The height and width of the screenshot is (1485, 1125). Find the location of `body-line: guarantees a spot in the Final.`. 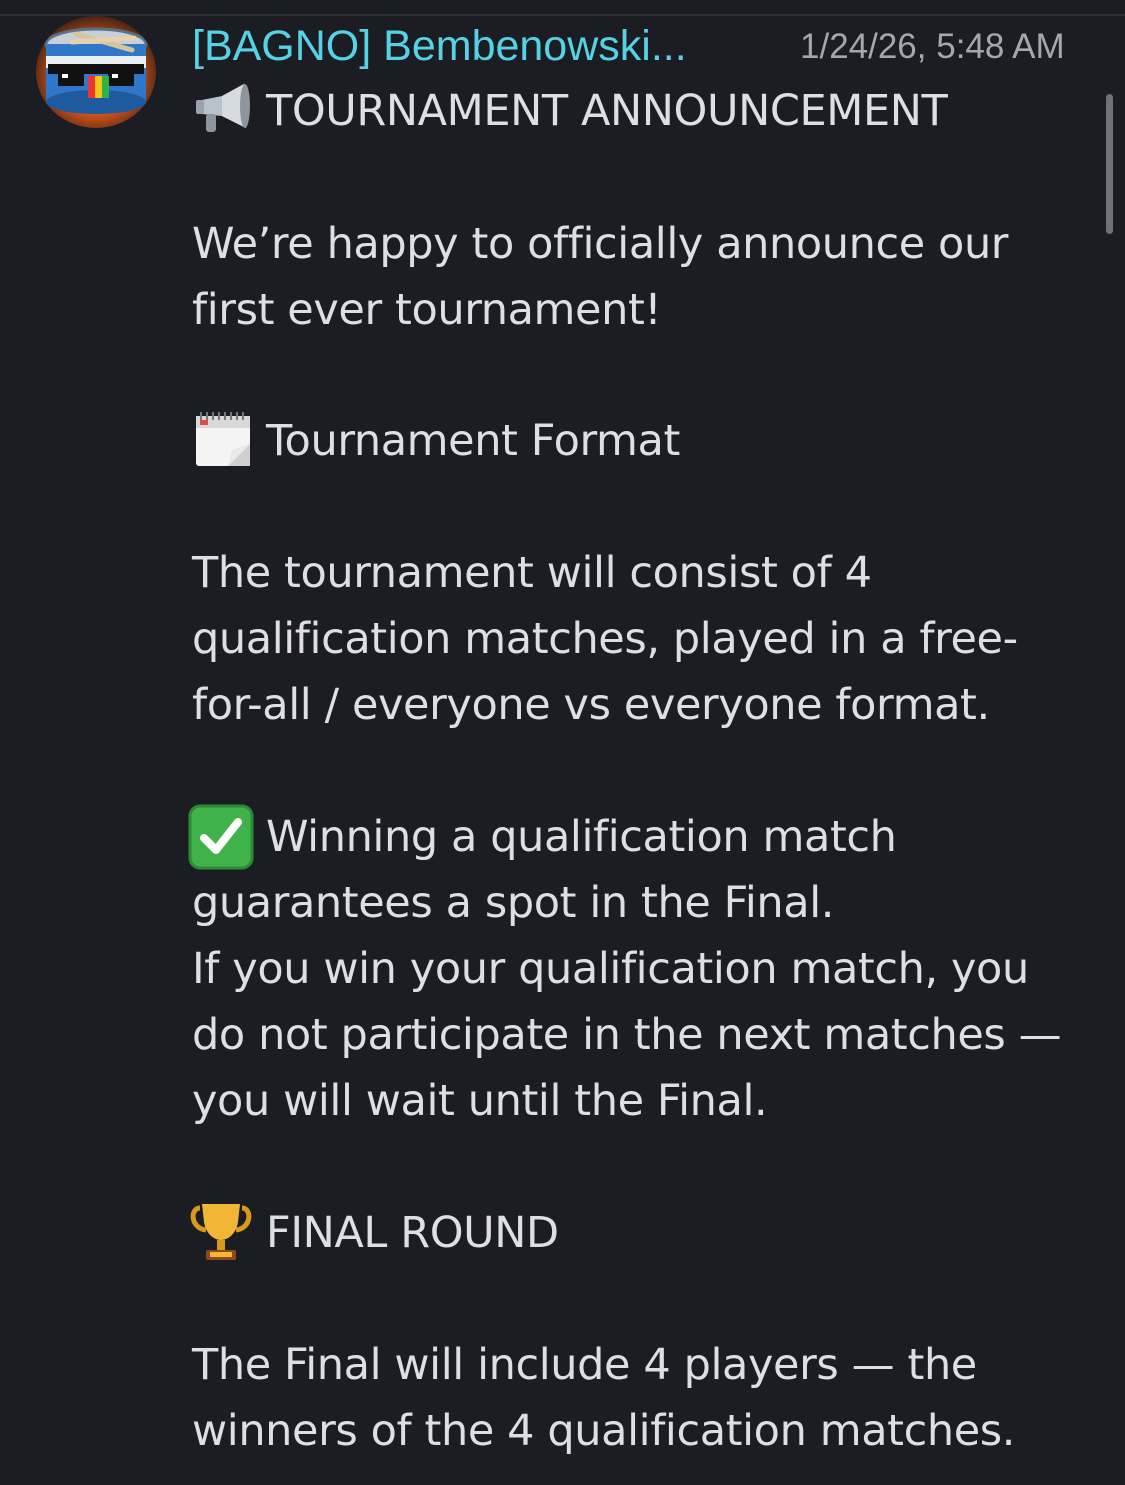

body-line: guarantees a spot in the Final. is located at coordinates (513, 903).